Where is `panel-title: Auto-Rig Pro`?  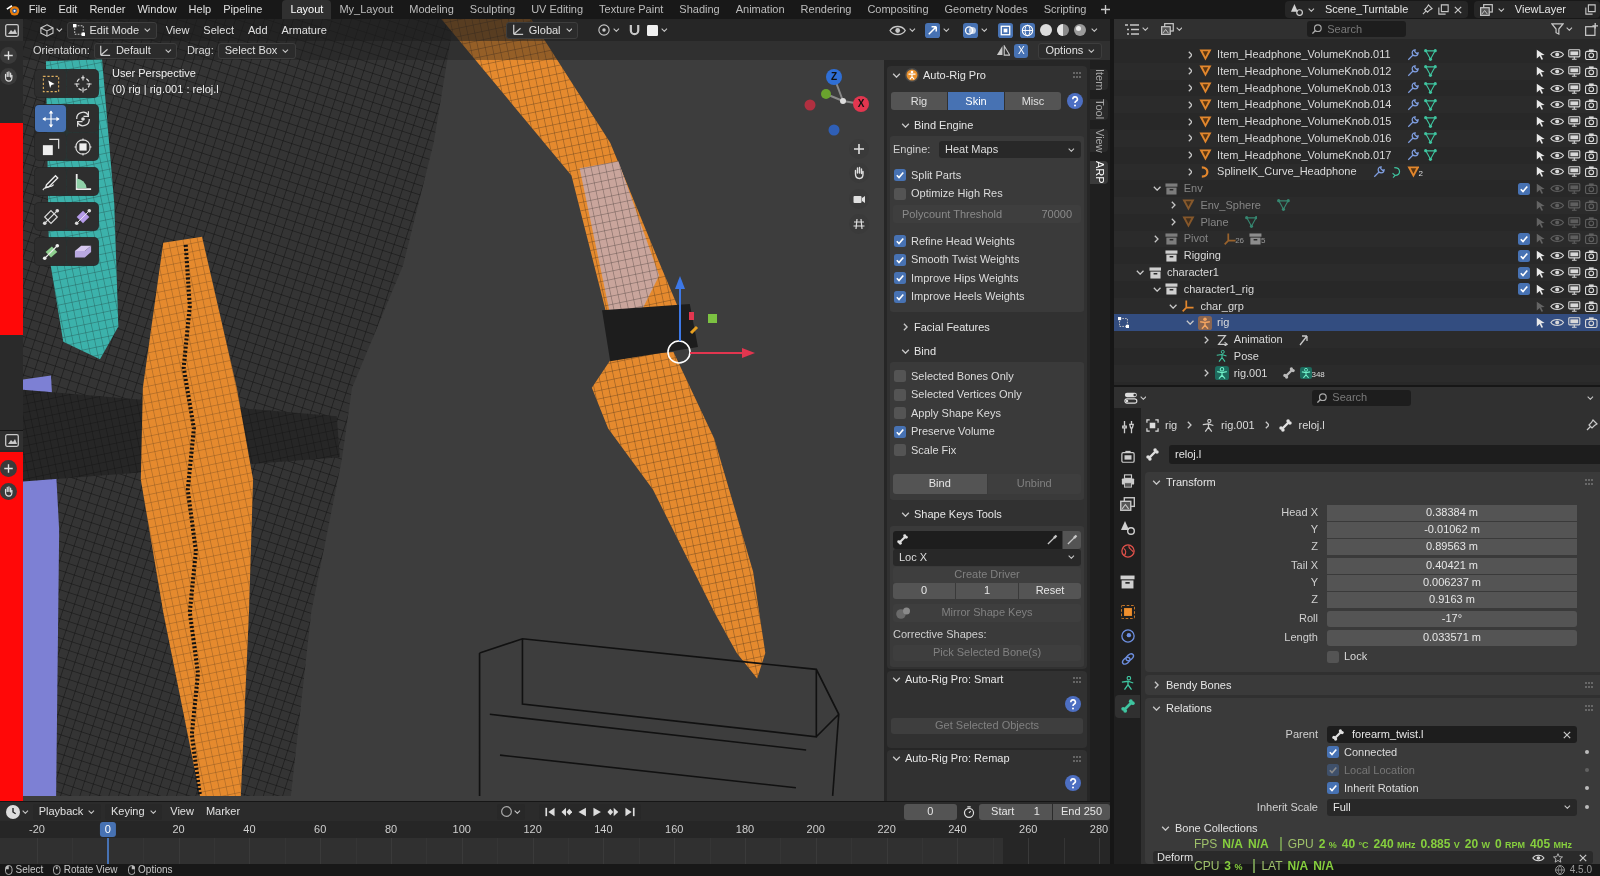 panel-title: Auto-Rig Pro is located at coordinates (954, 75).